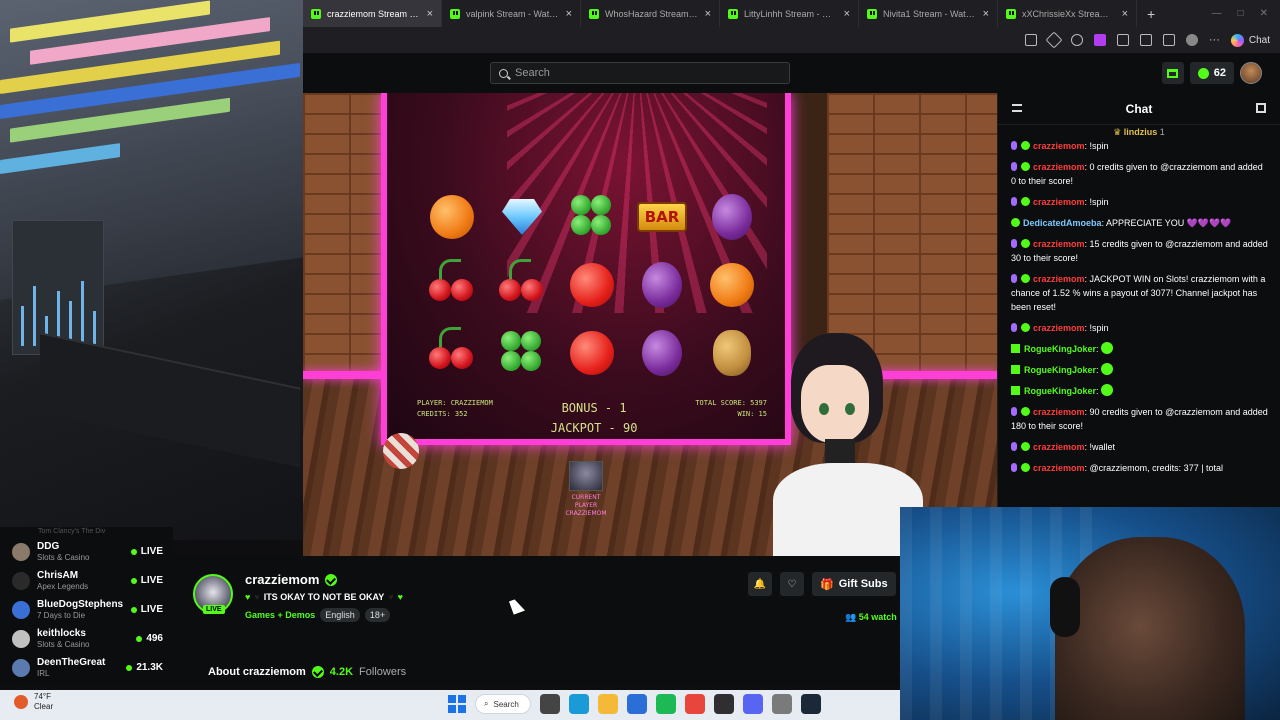  I want to click on collections-icon, so click(1168, 40).